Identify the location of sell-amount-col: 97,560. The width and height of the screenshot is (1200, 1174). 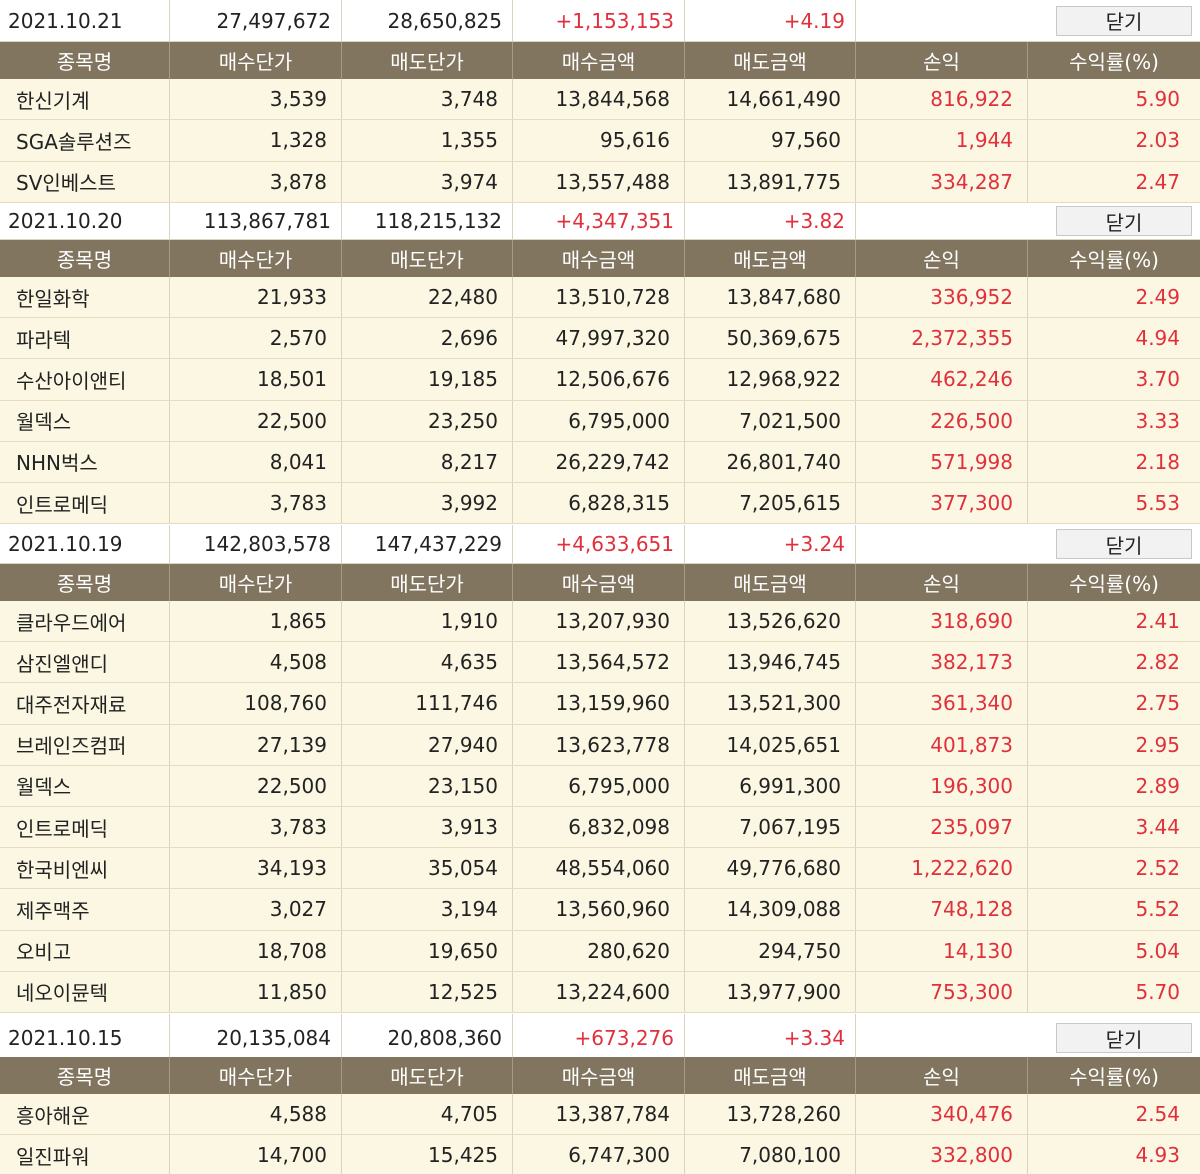
(770, 140).